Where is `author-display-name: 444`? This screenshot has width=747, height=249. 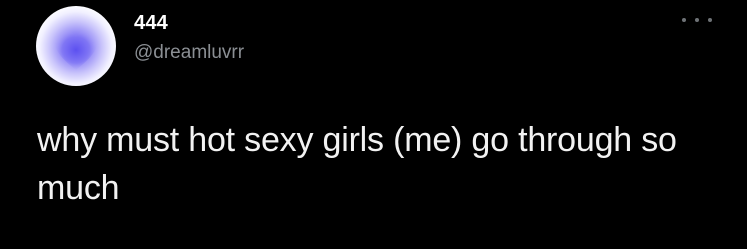 author-display-name: 444 is located at coordinates (151, 23).